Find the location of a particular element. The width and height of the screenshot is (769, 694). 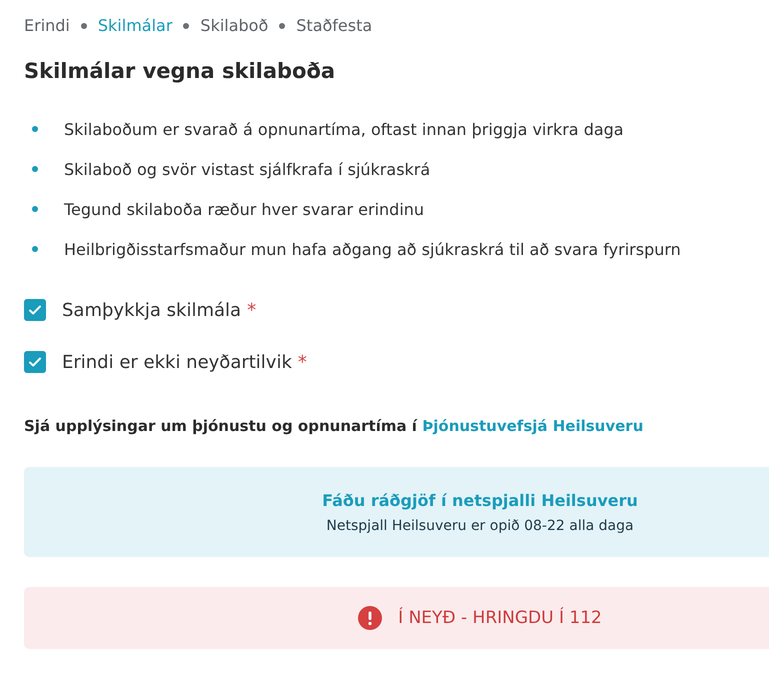

step-label: Erindi is located at coordinates (47, 25).